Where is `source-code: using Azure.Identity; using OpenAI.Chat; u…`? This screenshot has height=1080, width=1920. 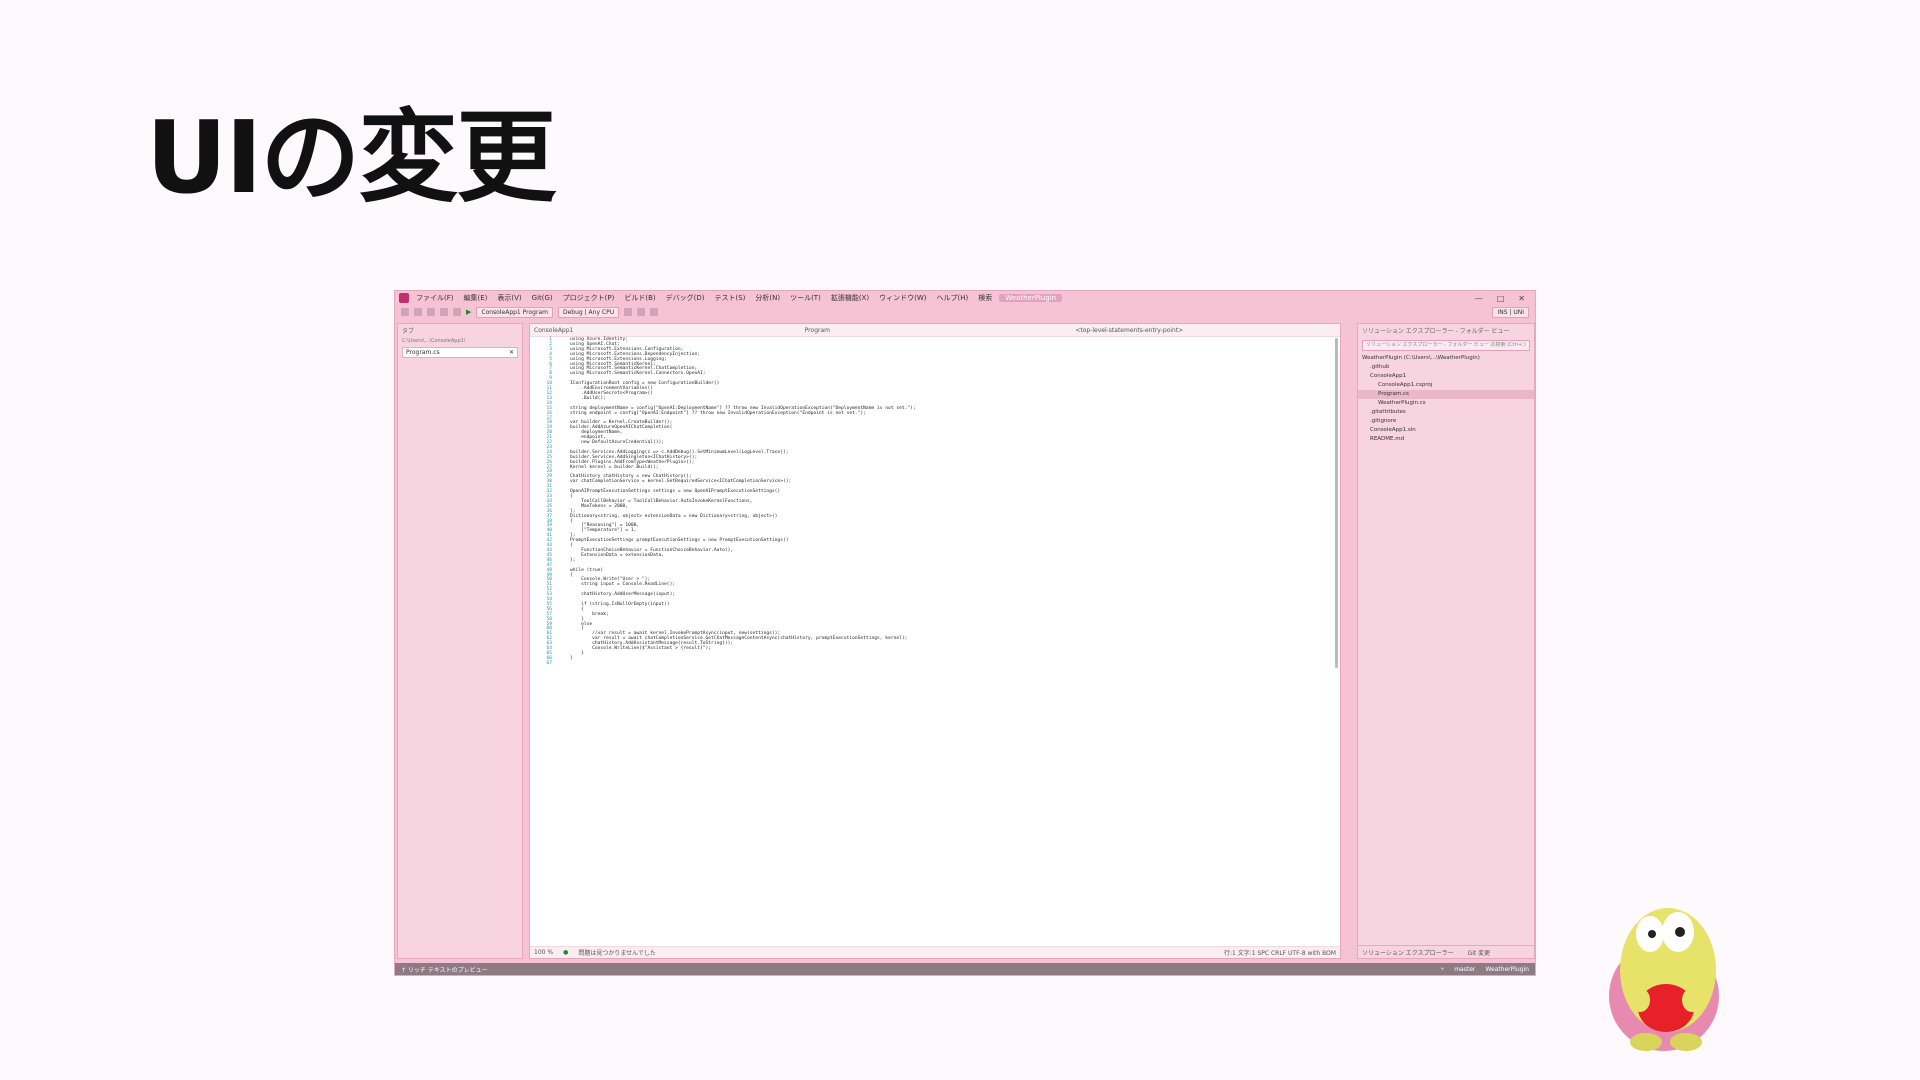 source-code: using Azure.Identity; using OpenAI.Chat; u… is located at coordinates (743, 502).